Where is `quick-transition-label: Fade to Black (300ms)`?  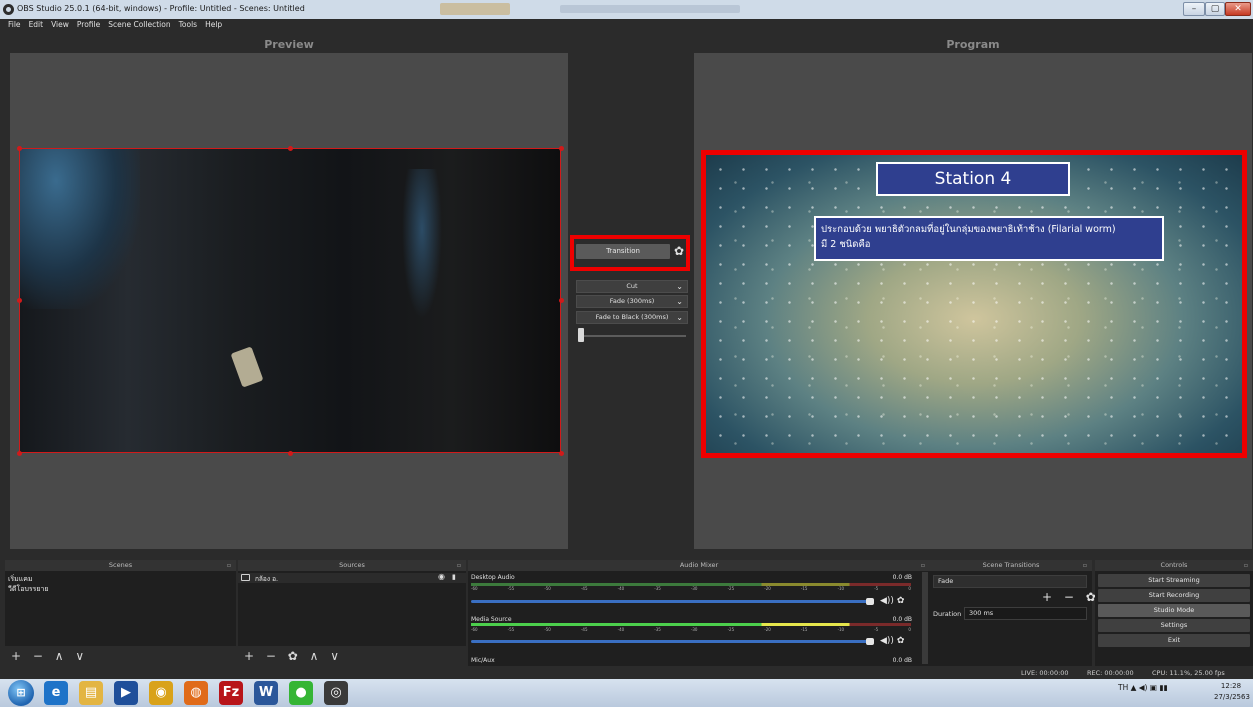
quick-transition-label: Fade to Black (300ms) is located at coordinates (632, 317).